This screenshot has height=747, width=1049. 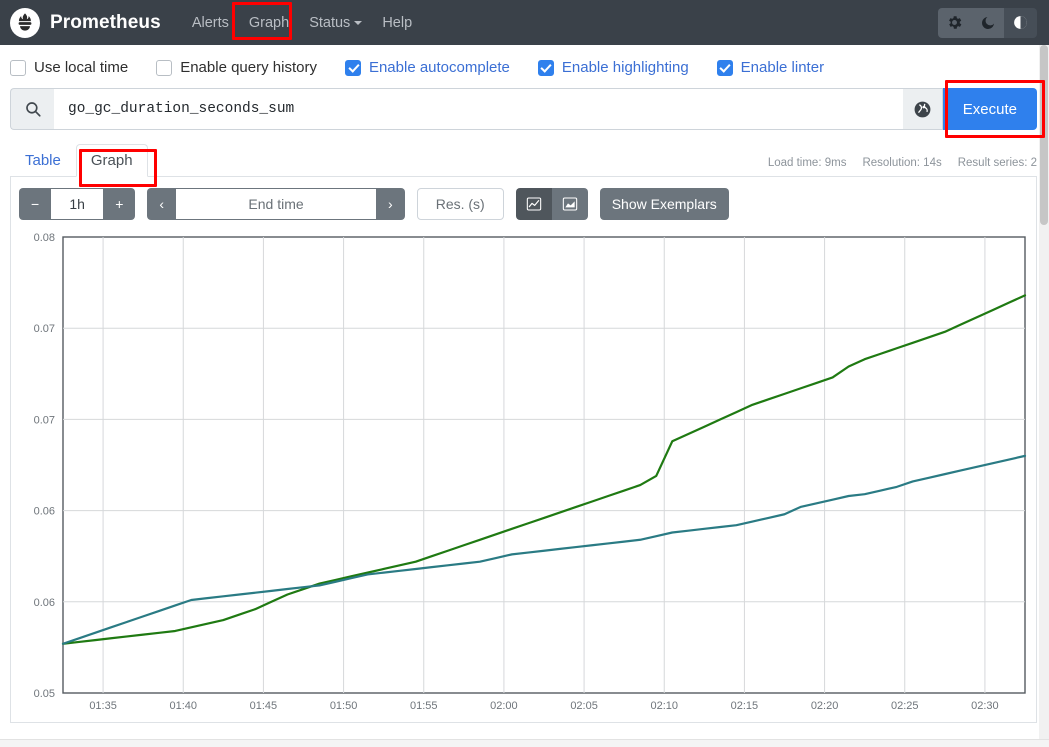 What do you see at coordinates (32, 109) in the screenshot?
I see `search-icon` at bounding box center [32, 109].